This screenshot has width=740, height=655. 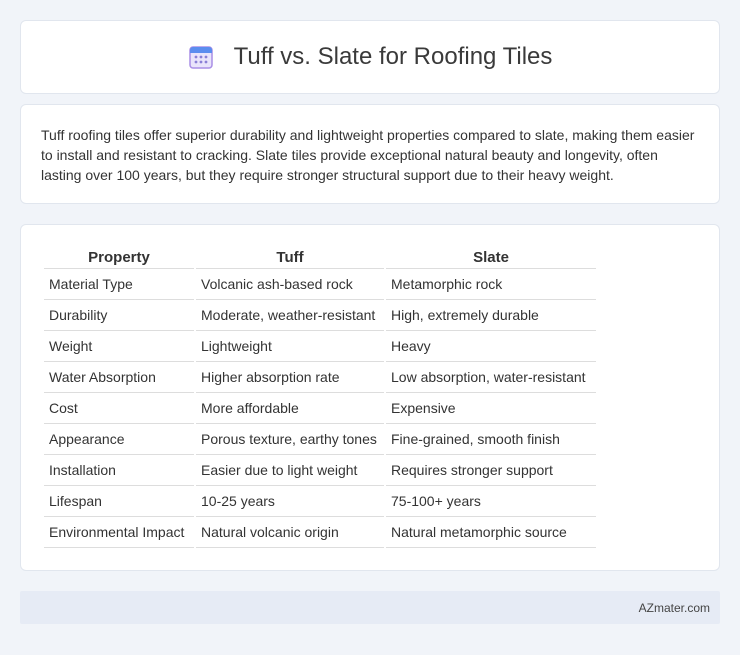 I want to click on cell-slate: Fine-grained, smooth finish, so click(x=491, y=439).